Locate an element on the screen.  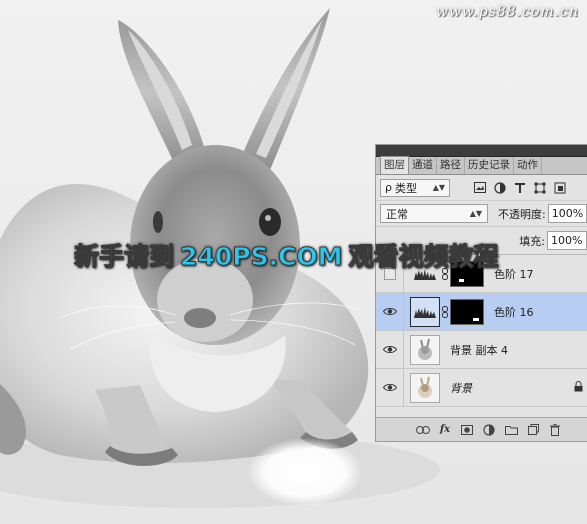
link-layers-icon is located at coordinates (423, 430).